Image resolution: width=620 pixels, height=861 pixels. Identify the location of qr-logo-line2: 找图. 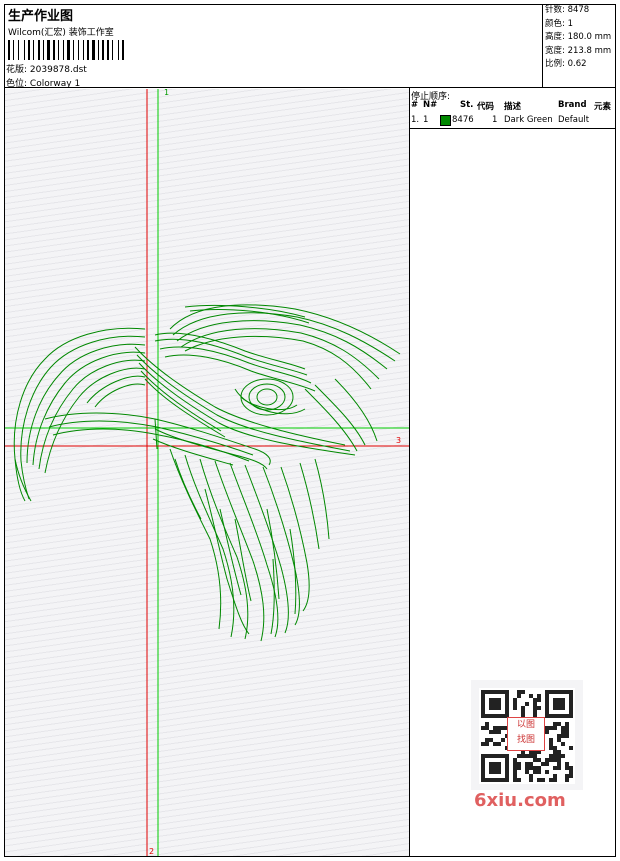
(525, 740).